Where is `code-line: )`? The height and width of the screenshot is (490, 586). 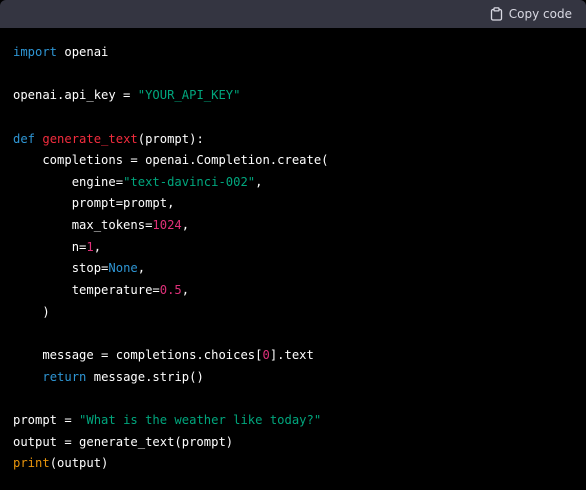
code-line: ) is located at coordinates (294, 313).